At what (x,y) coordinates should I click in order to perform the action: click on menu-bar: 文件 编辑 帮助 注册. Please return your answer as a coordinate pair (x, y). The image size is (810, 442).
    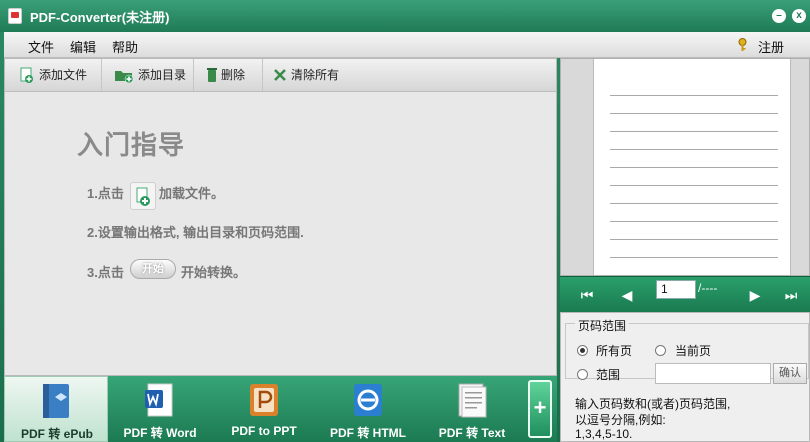
    Looking at the image, I should click on (407, 45).